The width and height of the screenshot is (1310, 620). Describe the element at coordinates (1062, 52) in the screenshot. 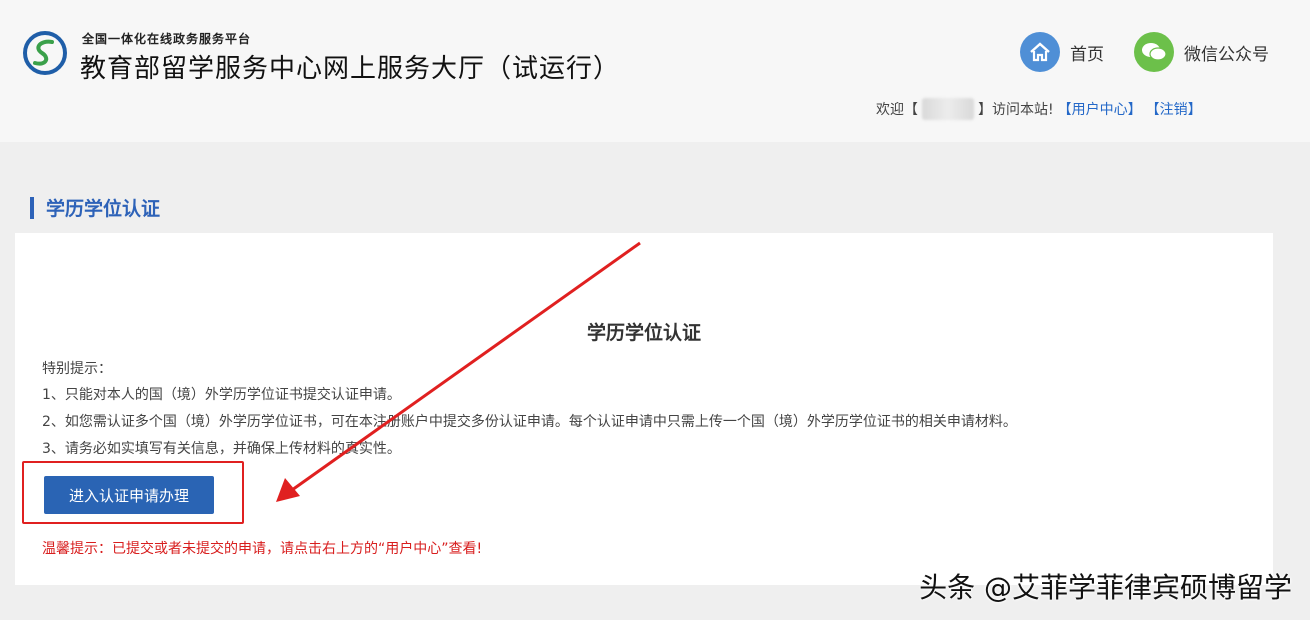

I see `nav-home: 首页` at that location.